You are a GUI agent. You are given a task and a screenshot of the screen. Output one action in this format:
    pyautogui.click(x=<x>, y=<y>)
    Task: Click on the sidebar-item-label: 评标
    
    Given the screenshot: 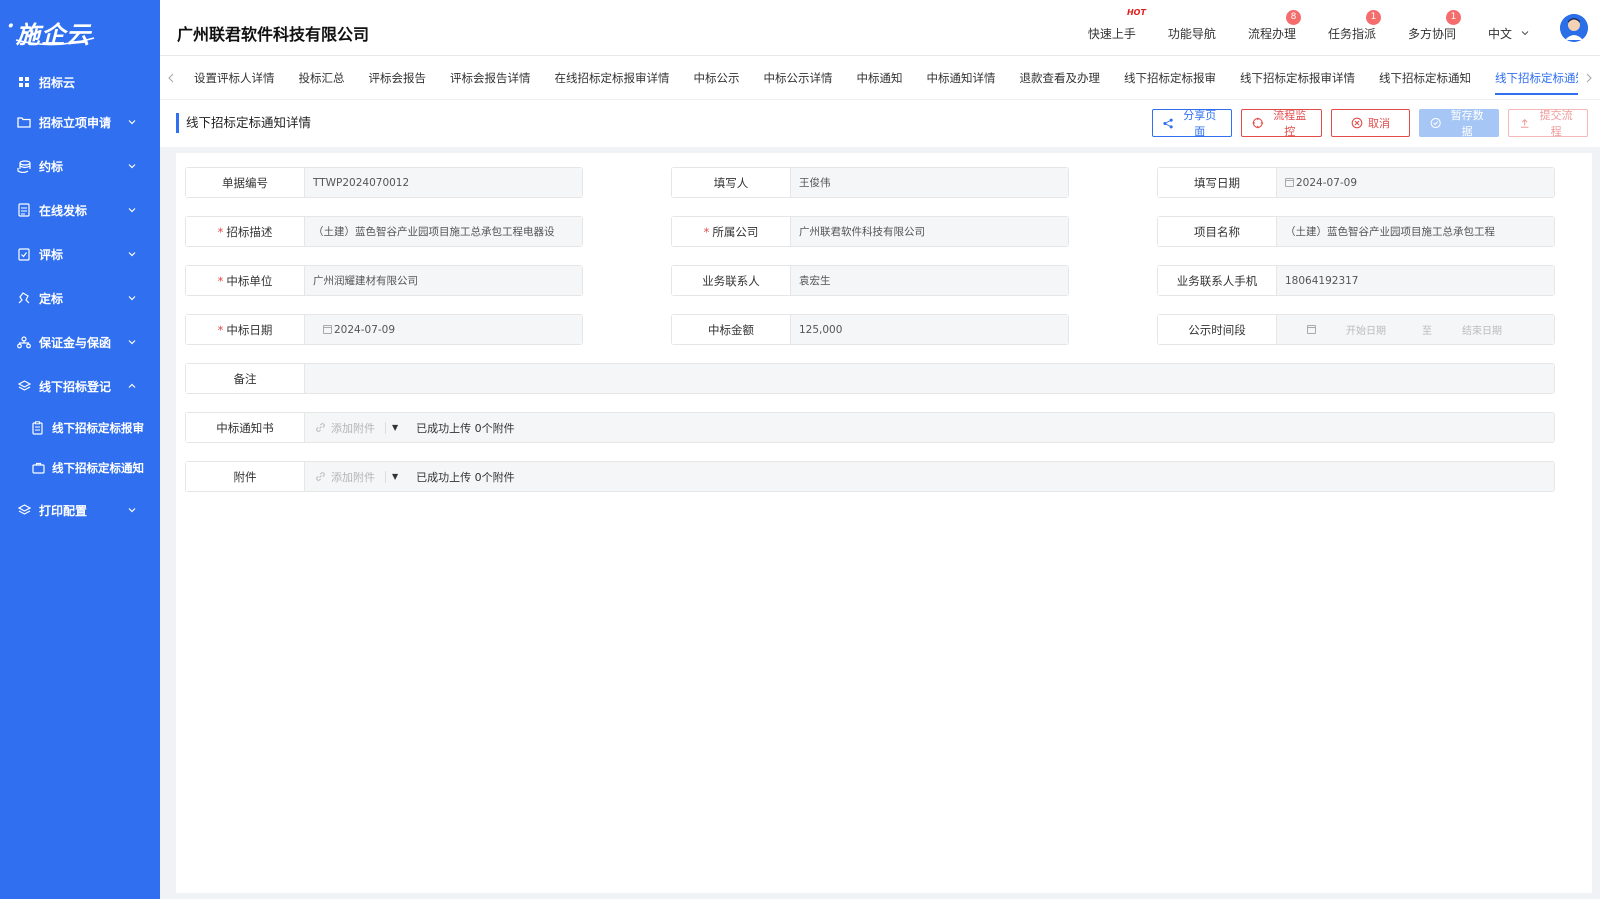 What is the action you would take?
    pyautogui.click(x=51, y=254)
    